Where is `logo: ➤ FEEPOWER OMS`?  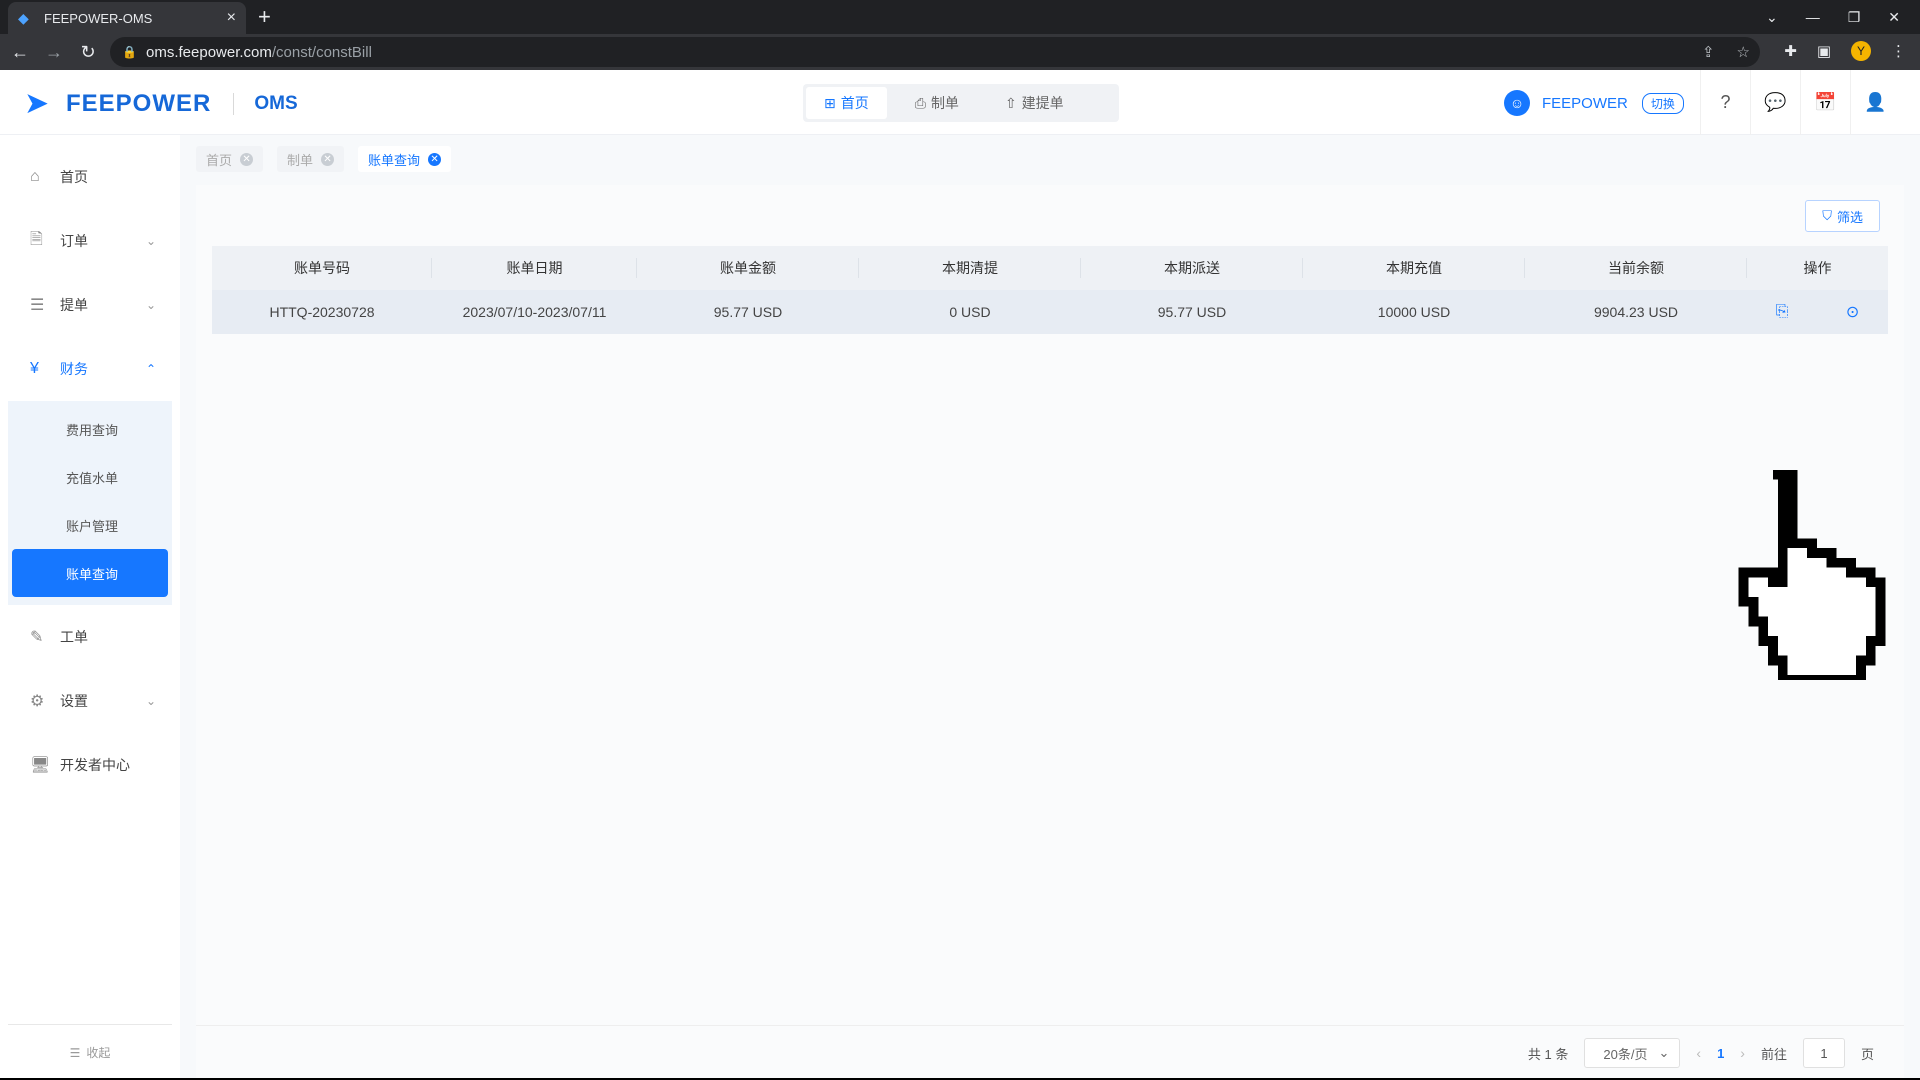 logo: ➤ FEEPOWER OMS is located at coordinates (161, 104).